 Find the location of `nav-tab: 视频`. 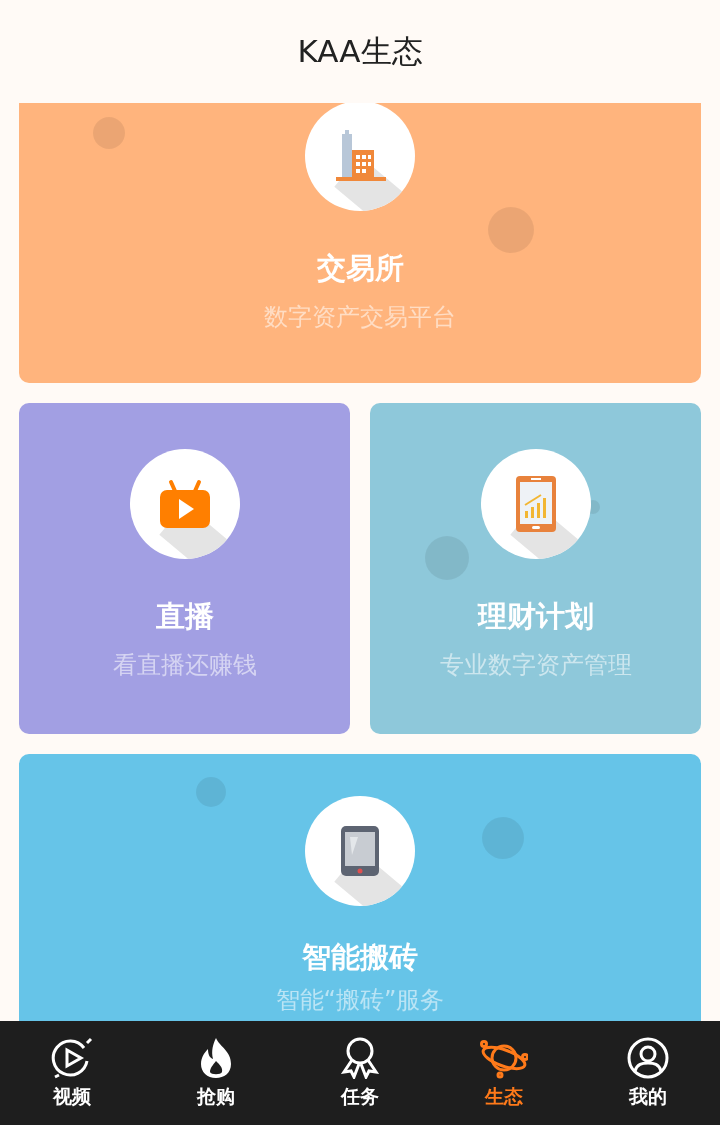

nav-tab: 视频 is located at coordinates (72, 1073).